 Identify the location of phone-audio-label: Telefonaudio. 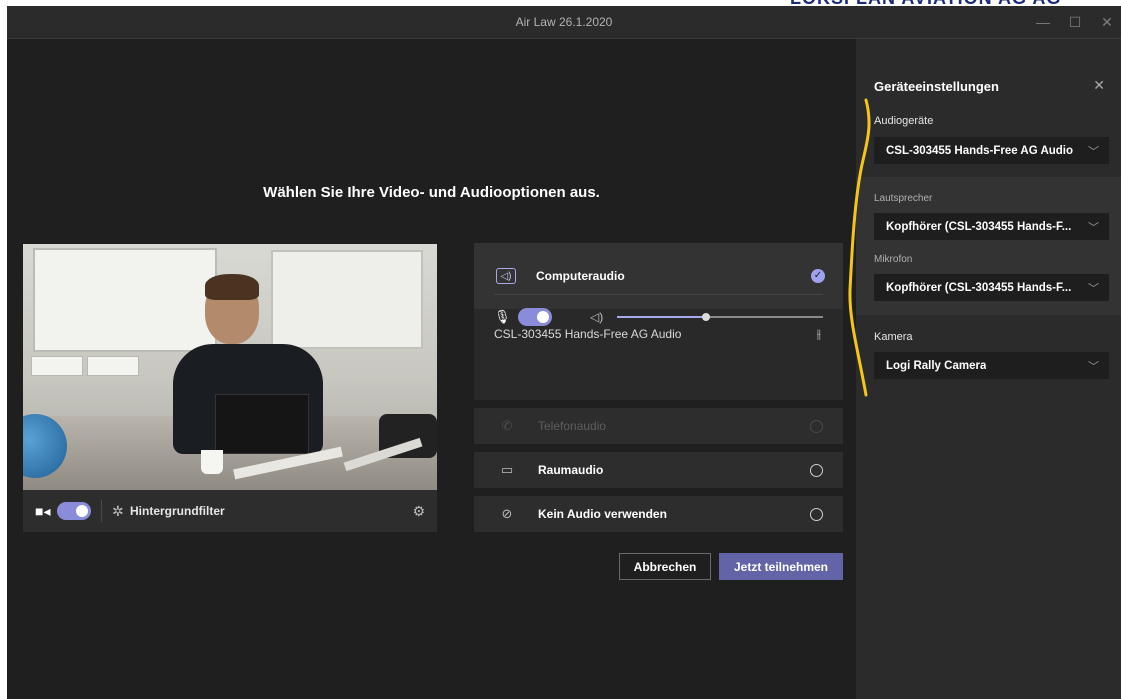
(572, 426).